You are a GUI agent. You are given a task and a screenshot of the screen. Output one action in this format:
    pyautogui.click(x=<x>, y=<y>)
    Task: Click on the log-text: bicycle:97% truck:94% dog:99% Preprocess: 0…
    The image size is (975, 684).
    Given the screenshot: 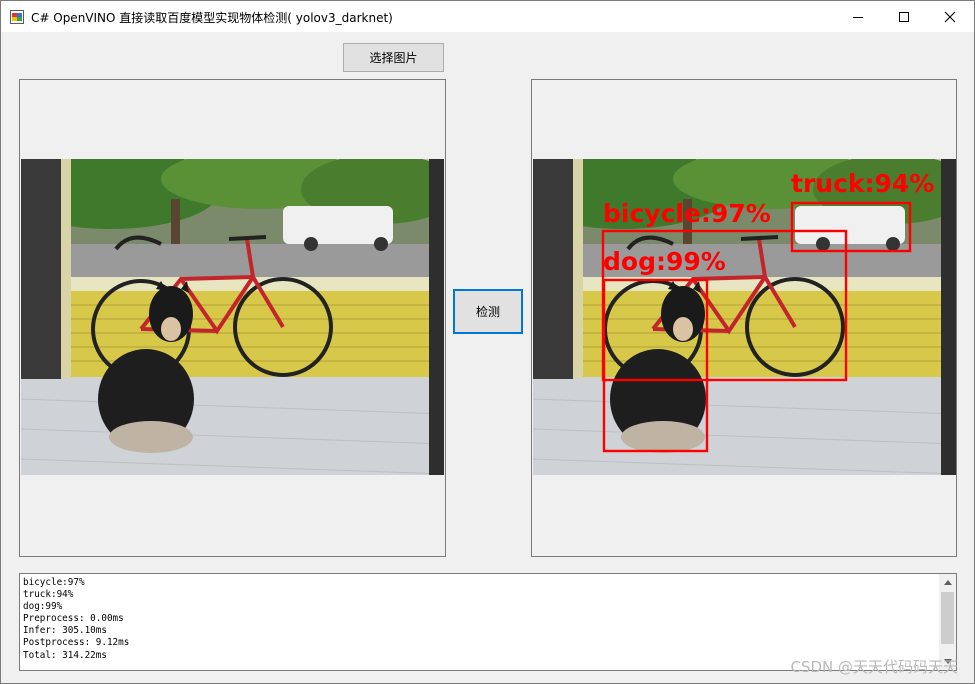 What is the action you would take?
    pyautogui.click(x=76, y=619)
    